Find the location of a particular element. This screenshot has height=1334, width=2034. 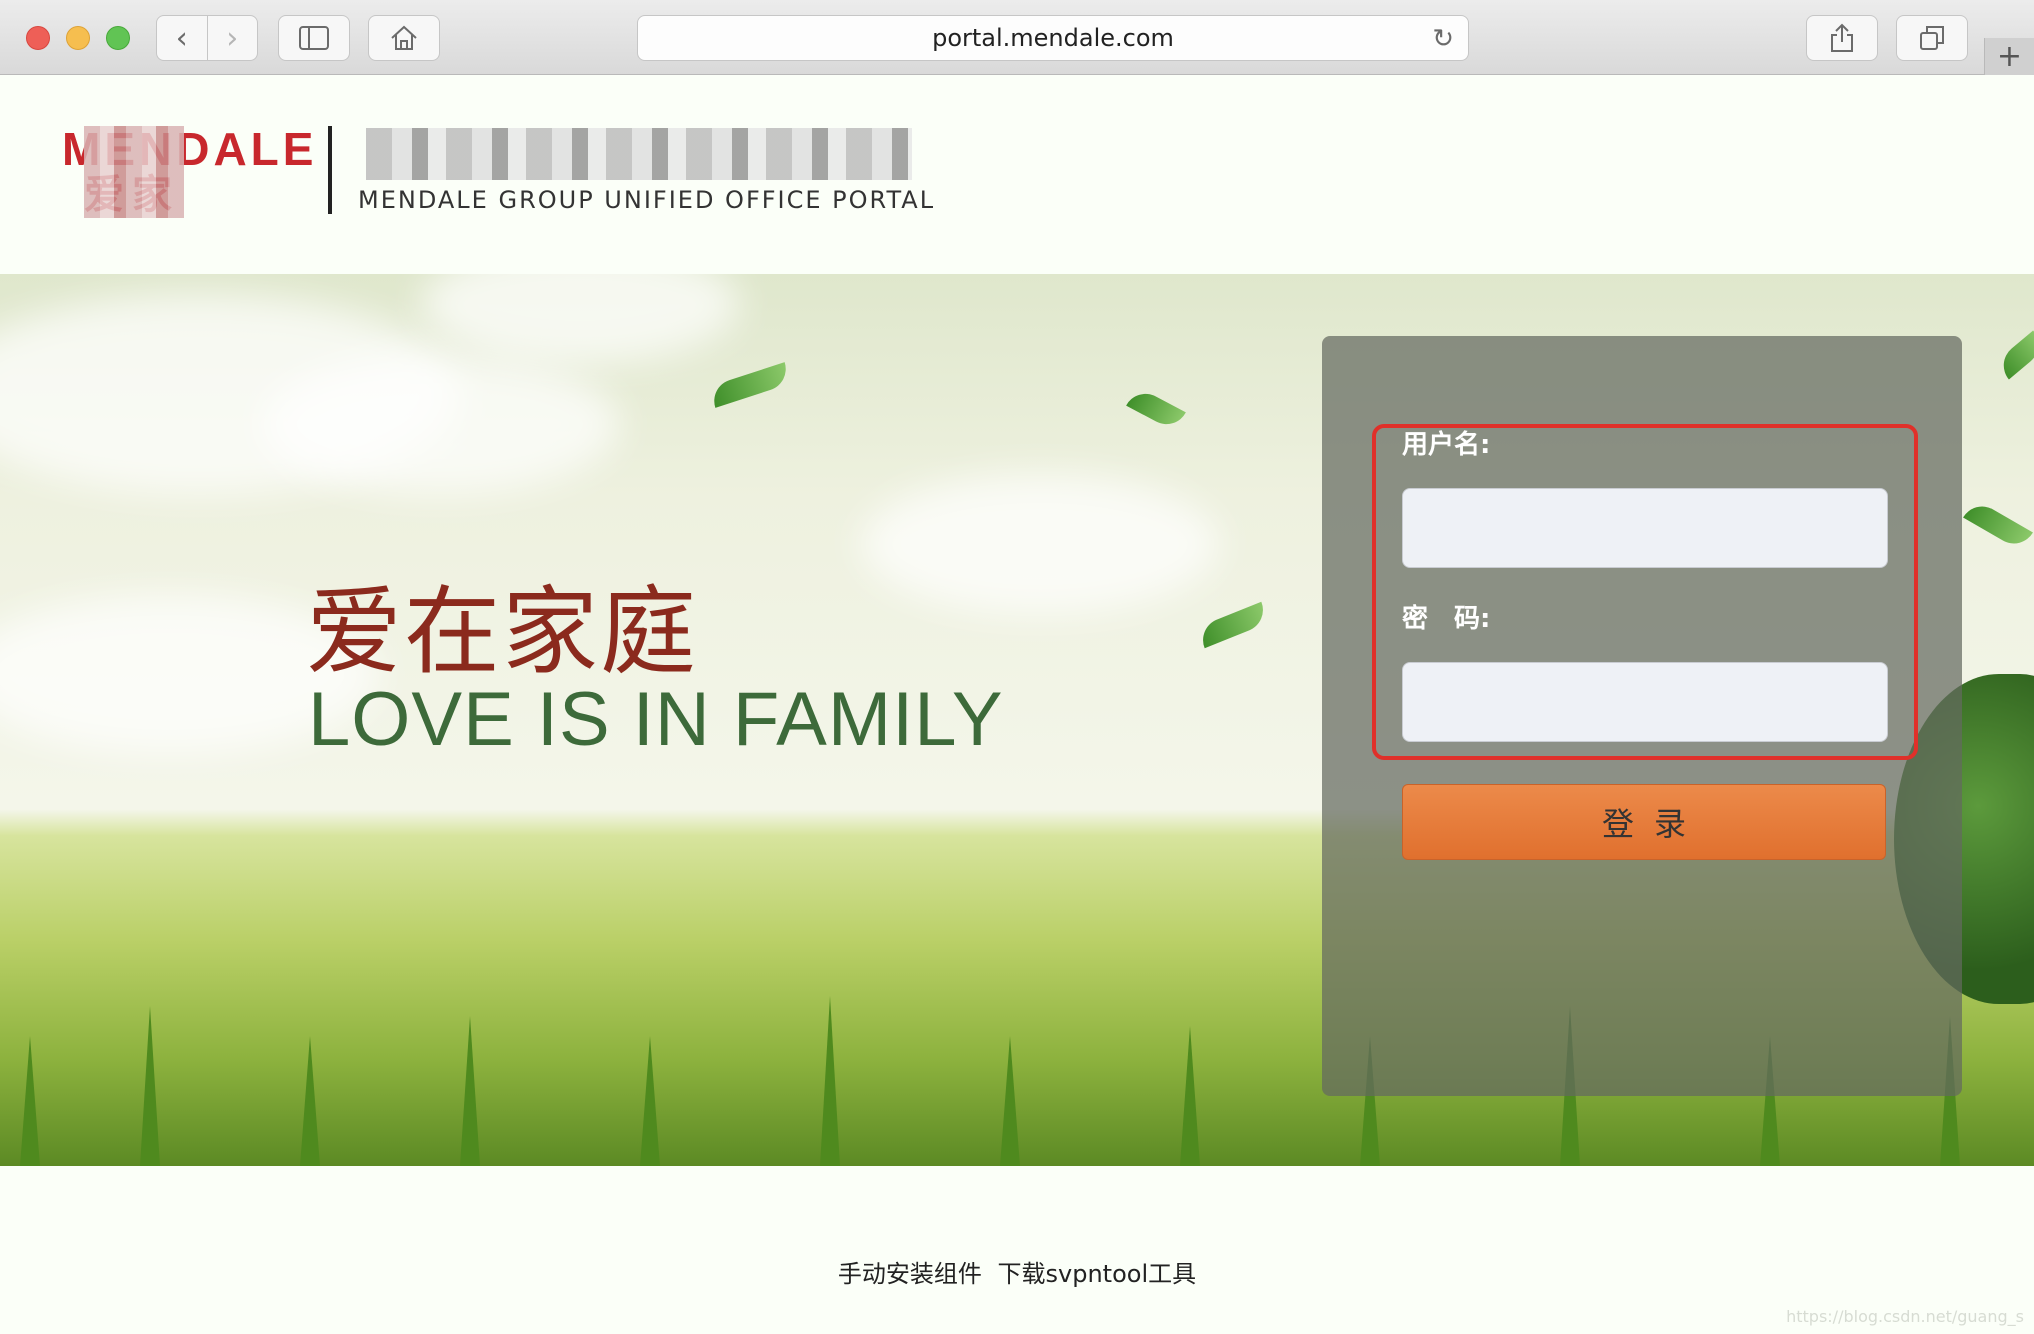

home-icon is located at coordinates (404, 37).